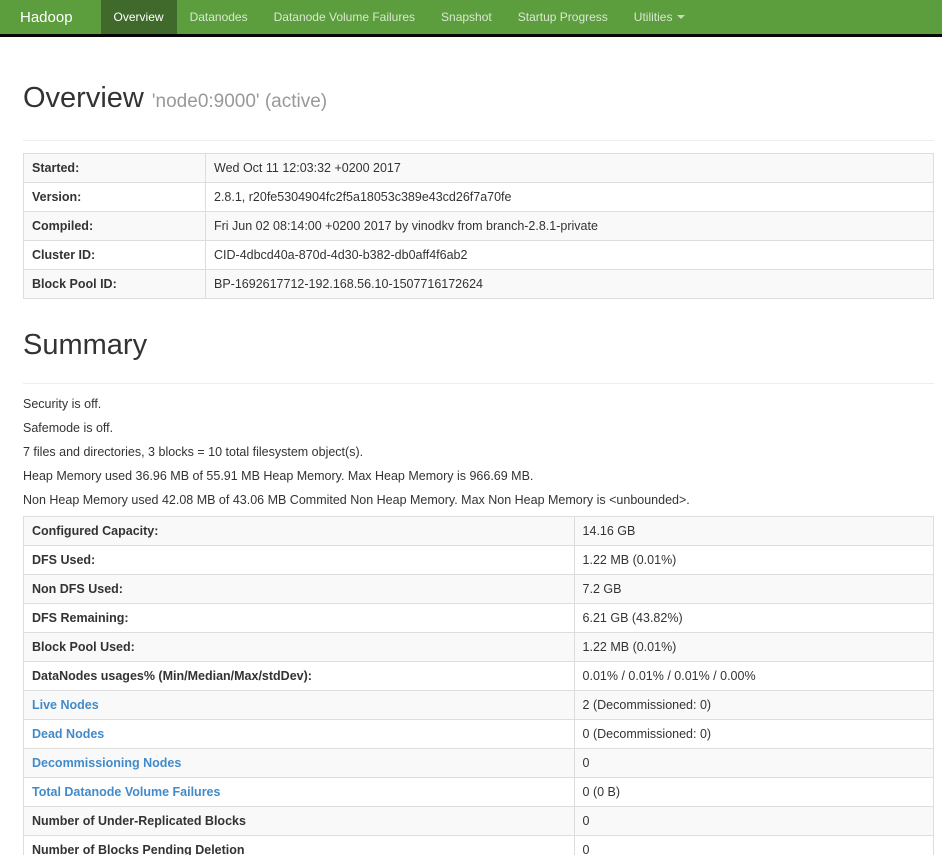  What do you see at coordinates (65, 705) in the screenshot?
I see `live-nodes-link: Live Nodes` at bounding box center [65, 705].